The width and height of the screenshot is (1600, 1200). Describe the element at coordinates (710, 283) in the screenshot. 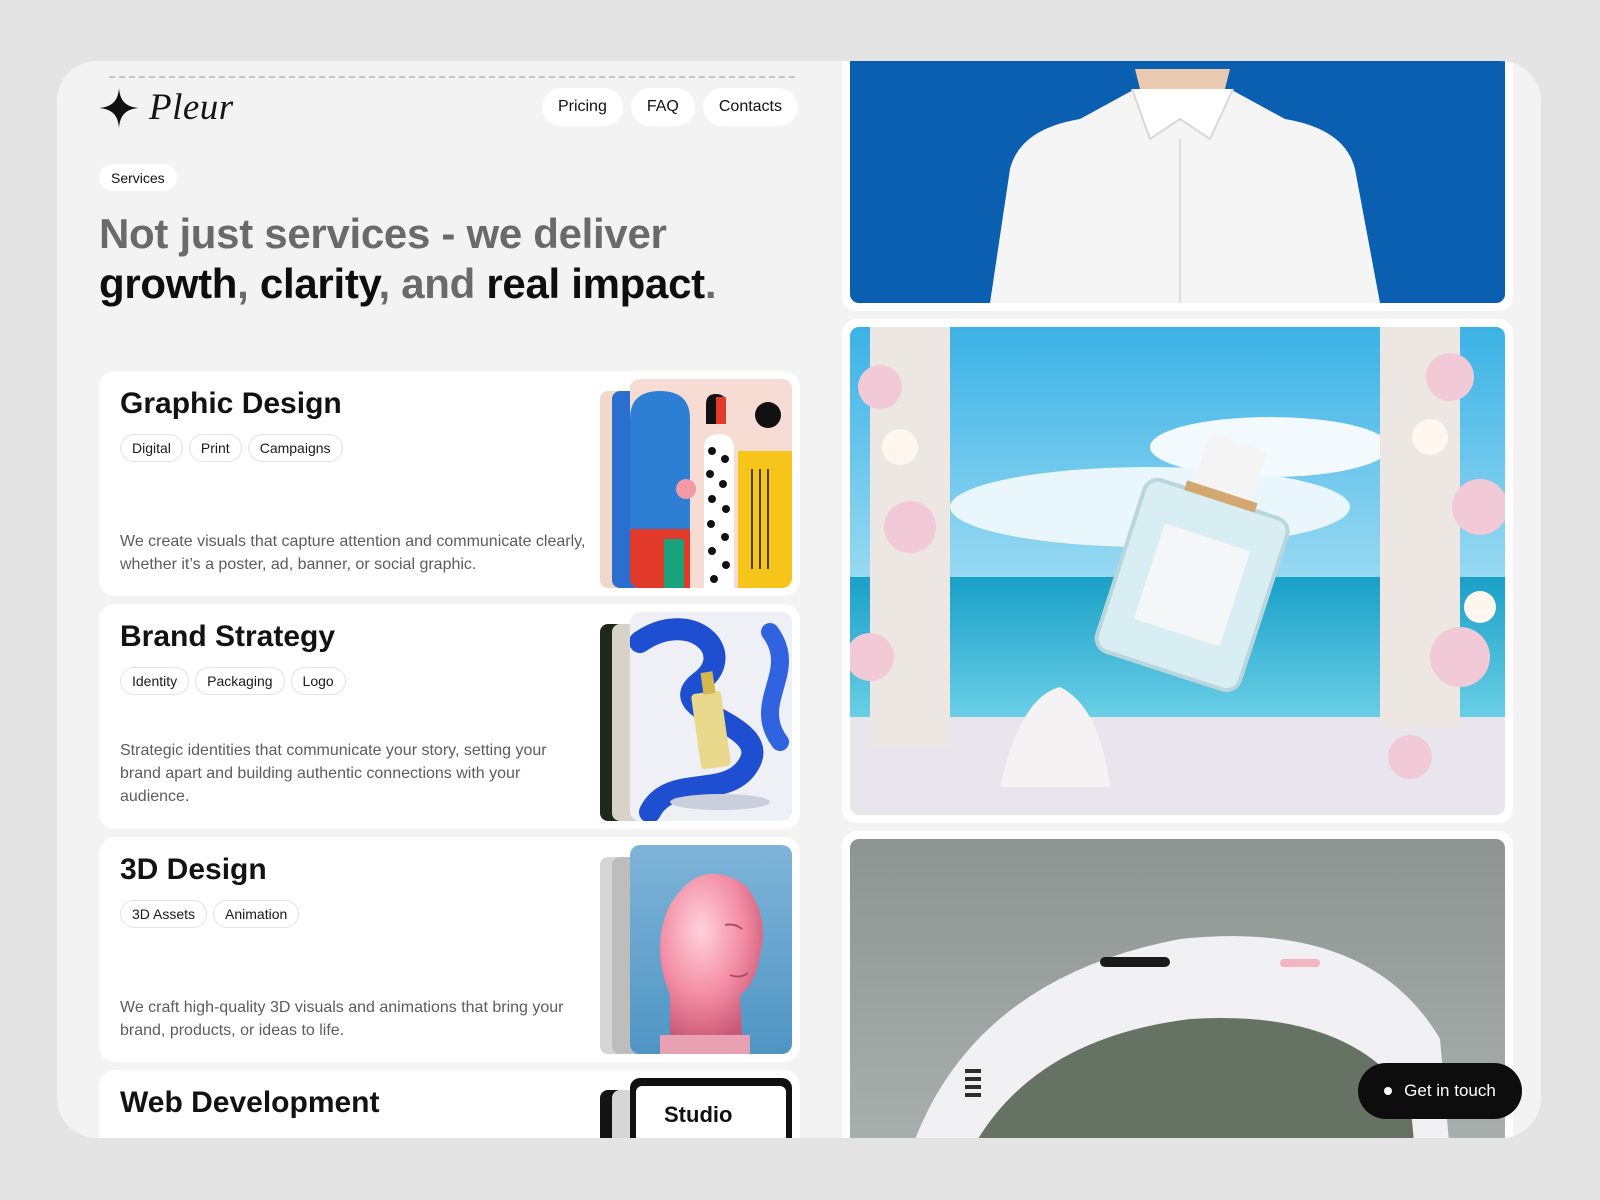

I see `headline-period: .` at that location.